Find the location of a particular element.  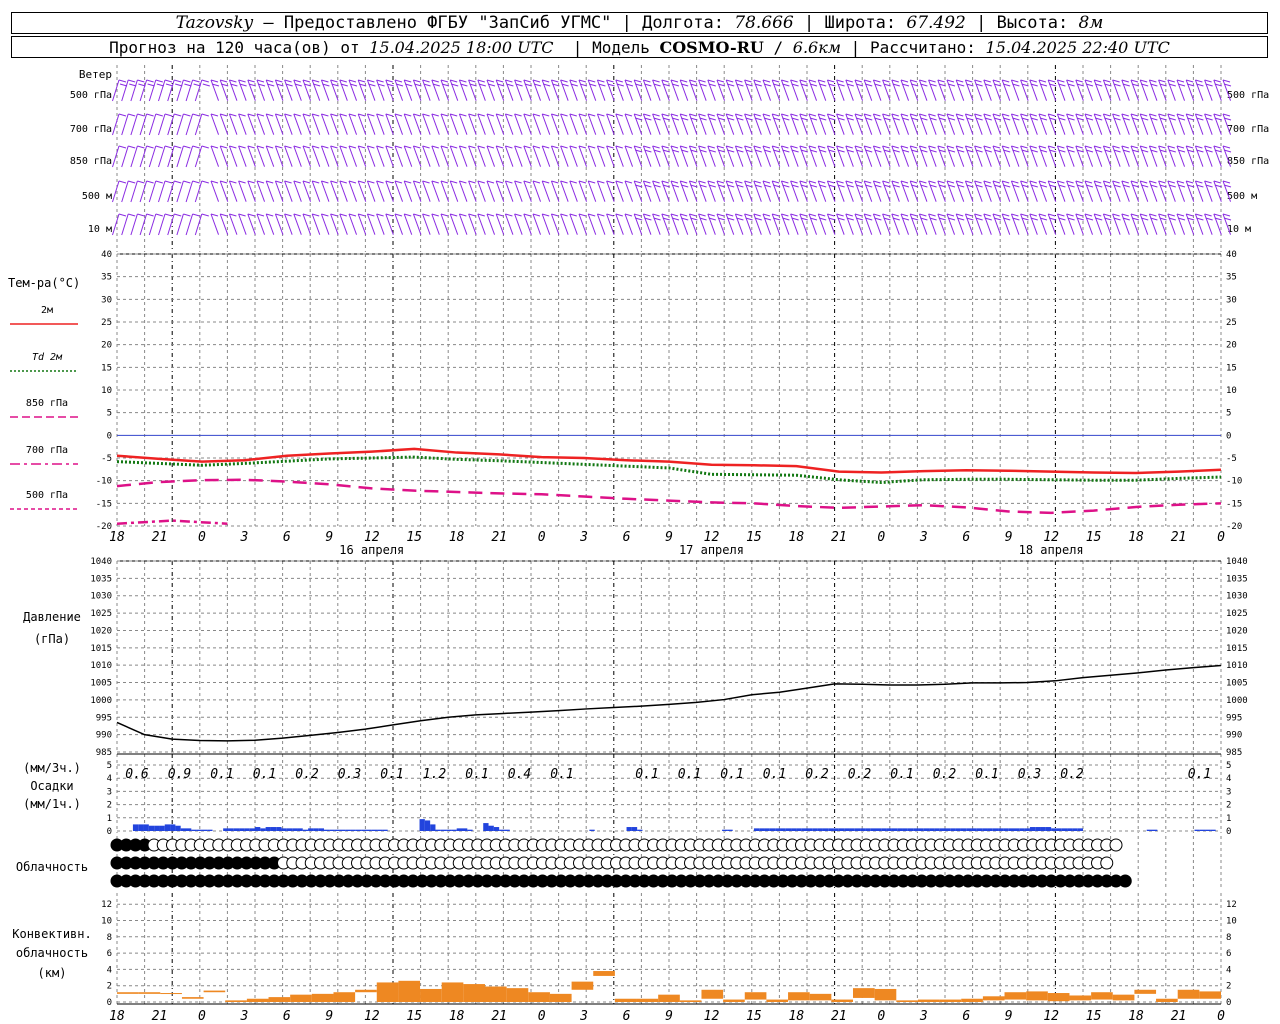

time-tick-label: 0 is located at coordinates (1221, 537).